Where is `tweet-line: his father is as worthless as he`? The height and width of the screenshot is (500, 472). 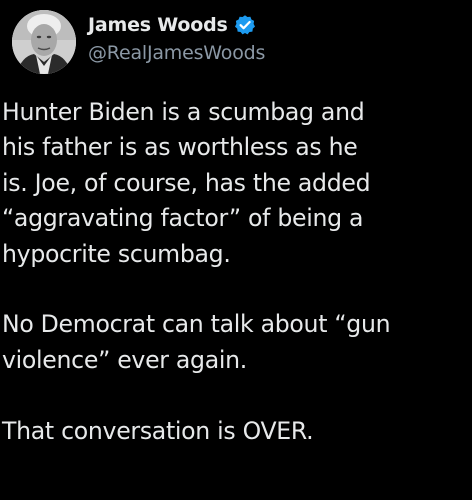
tweet-line: his father is as worthless as he is located at coordinates (180, 147).